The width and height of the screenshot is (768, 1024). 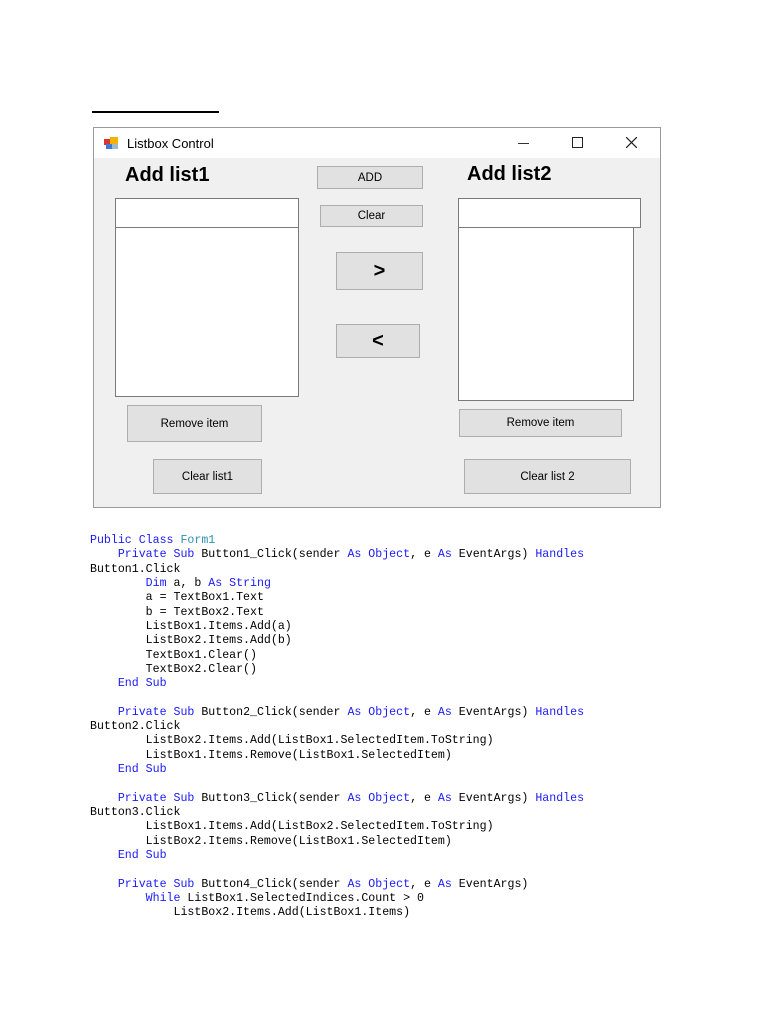 What do you see at coordinates (337, 584) in the screenshot?
I see `code-line: Dim a, b As String` at bounding box center [337, 584].